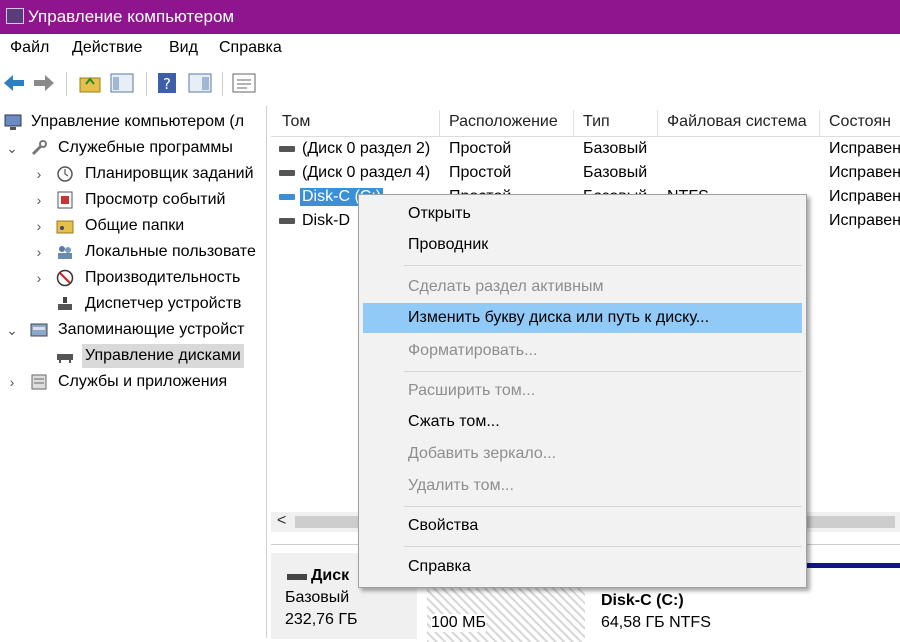 The width and height of the screenshot is (900, 642). What do you see at coordinates (65, 358) in the screenshot?
I see `disk-management-icon` at bounding box center [65, 358].